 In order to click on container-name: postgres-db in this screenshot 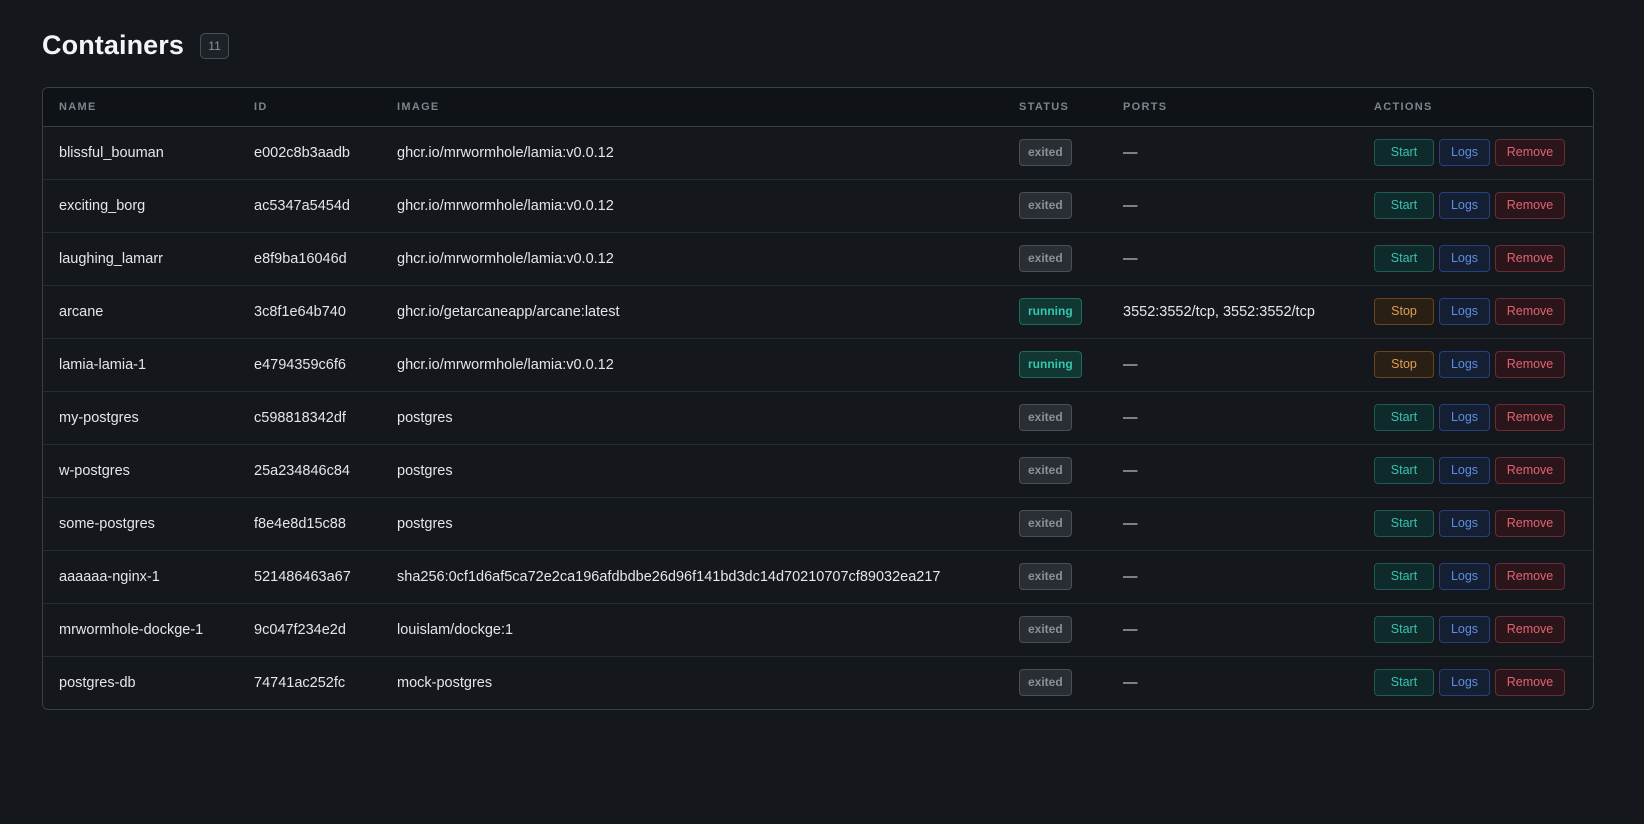, I will do `click(97, 682)`.